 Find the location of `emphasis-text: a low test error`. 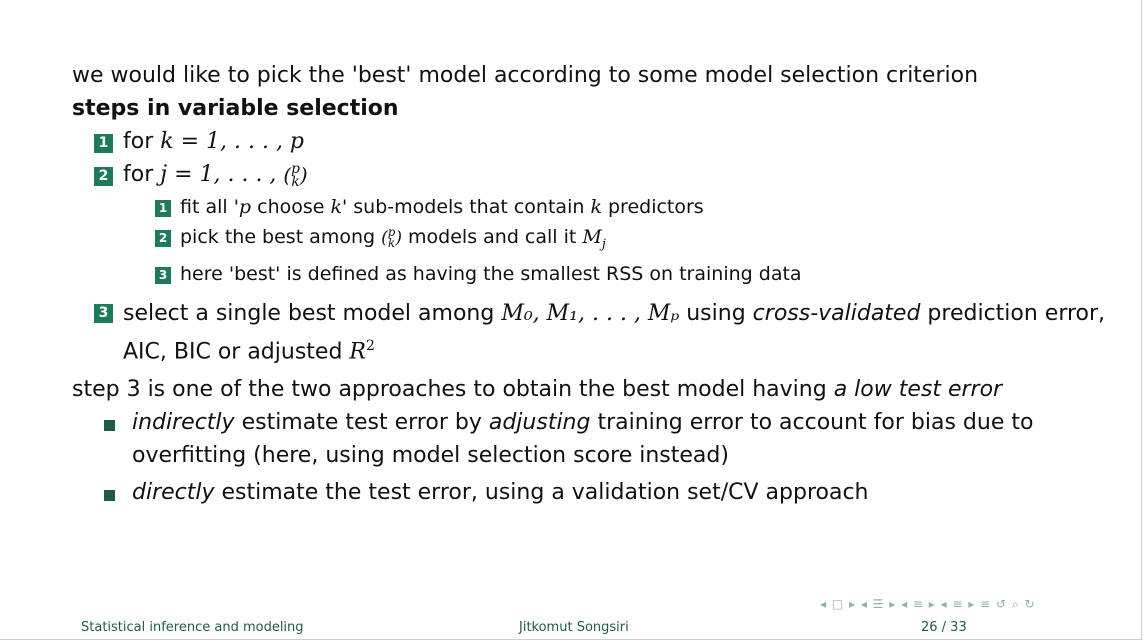

emphasis-text: a low test error is located at coordinates (918, 389).